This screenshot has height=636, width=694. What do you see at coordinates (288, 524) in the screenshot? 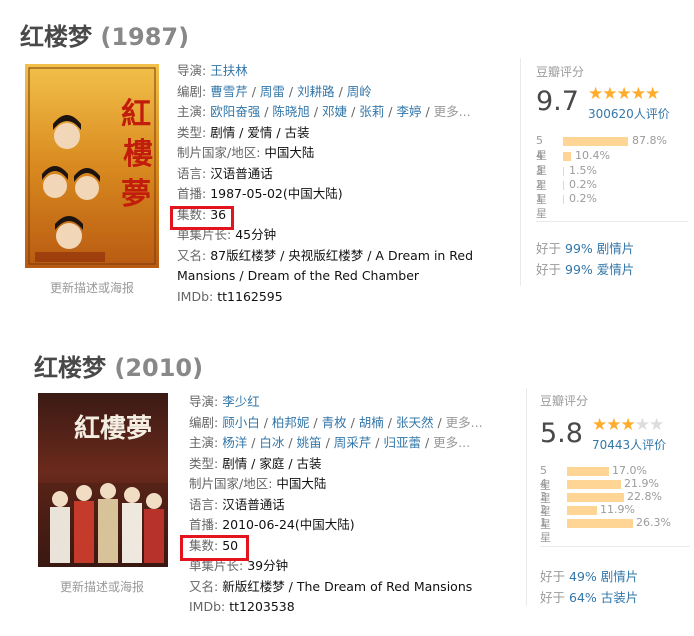
I see `premiere-value: 2010-06-24(中国大陆)` at bounding box center [288, 524].